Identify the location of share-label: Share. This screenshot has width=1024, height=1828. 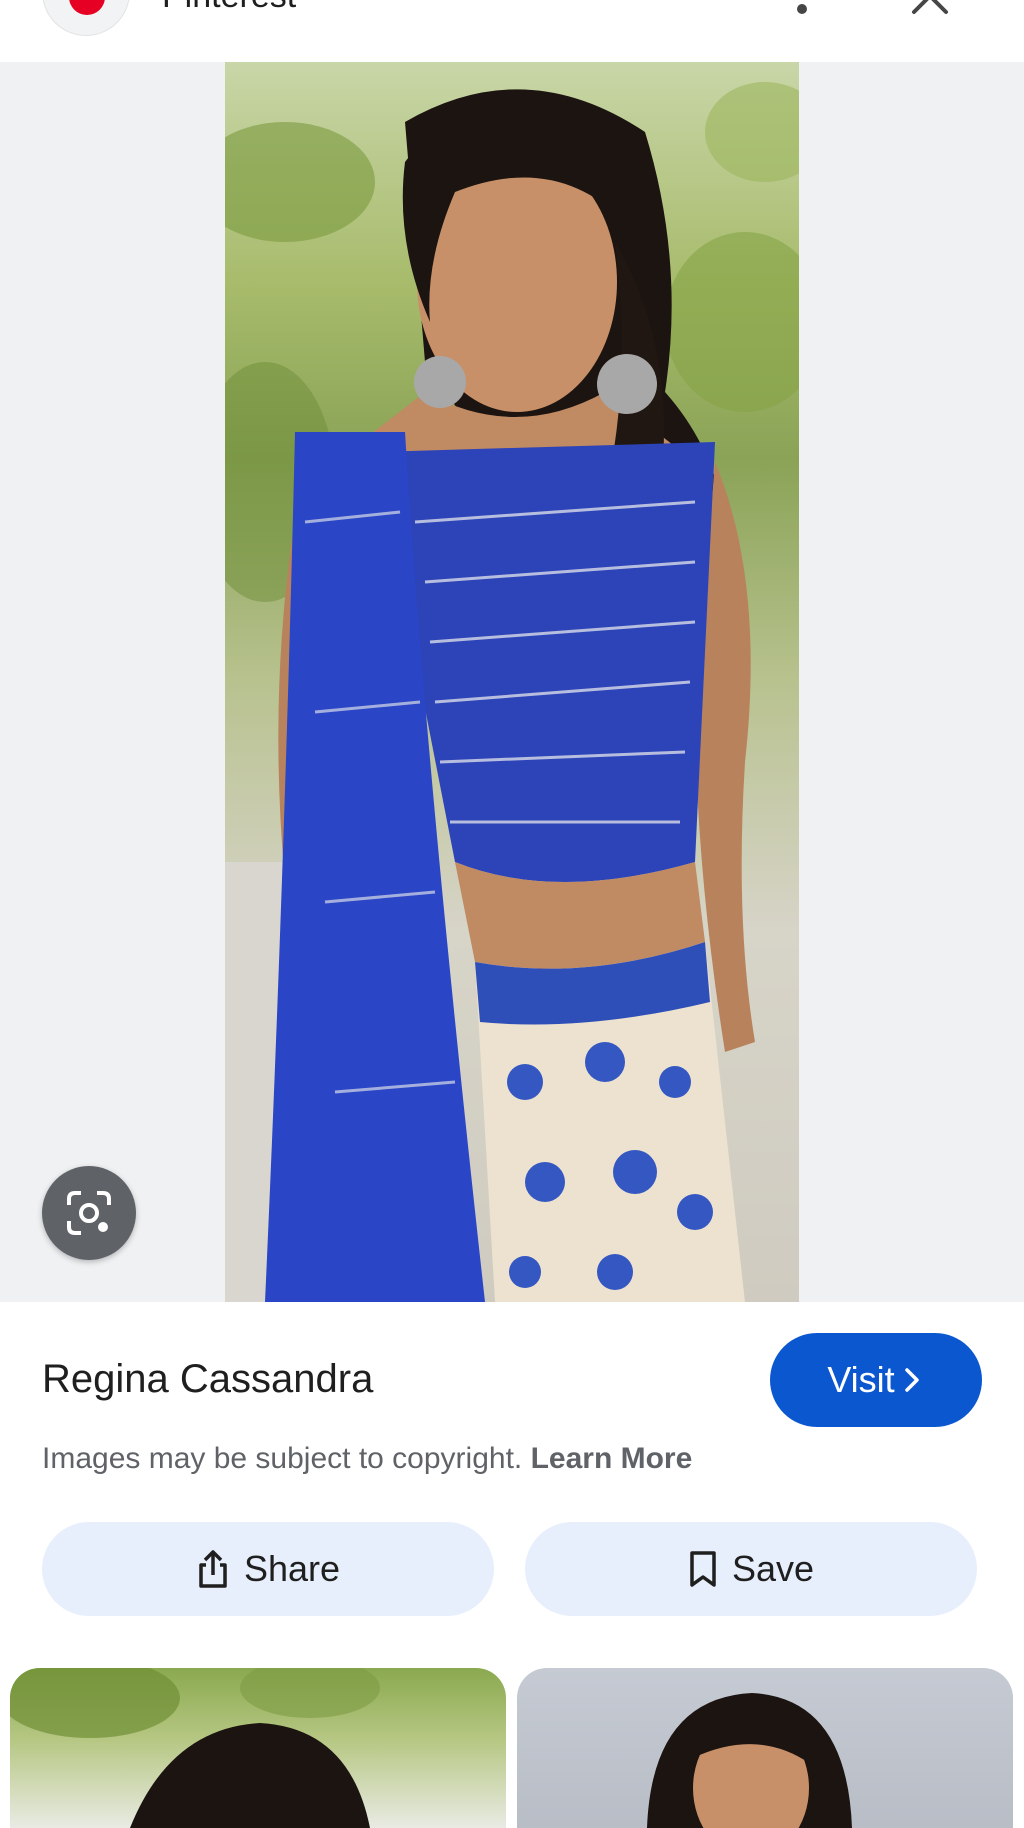
(292, 1568).